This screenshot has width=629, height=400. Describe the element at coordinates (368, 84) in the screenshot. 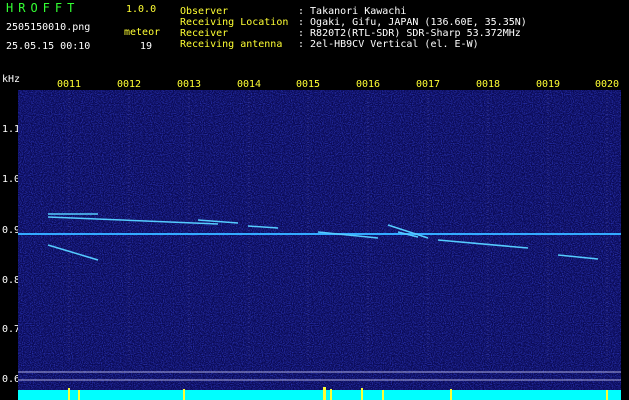

I see `x-tick-label: 0016` at that location.